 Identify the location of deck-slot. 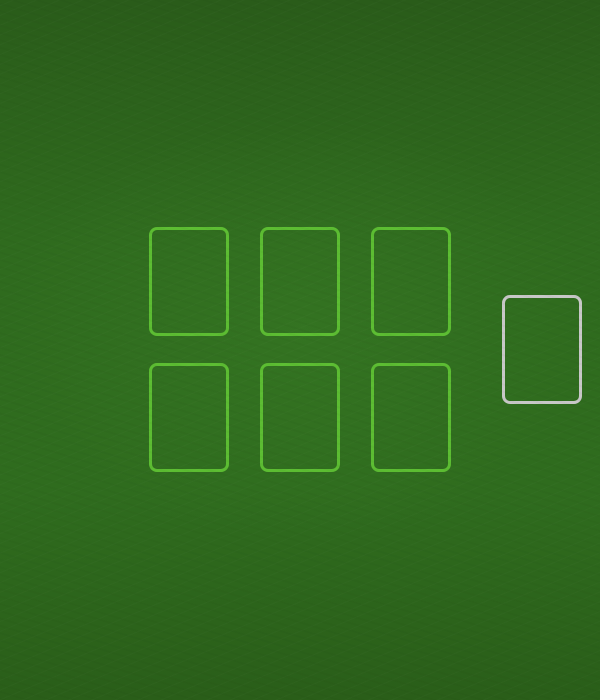
(542, 349).